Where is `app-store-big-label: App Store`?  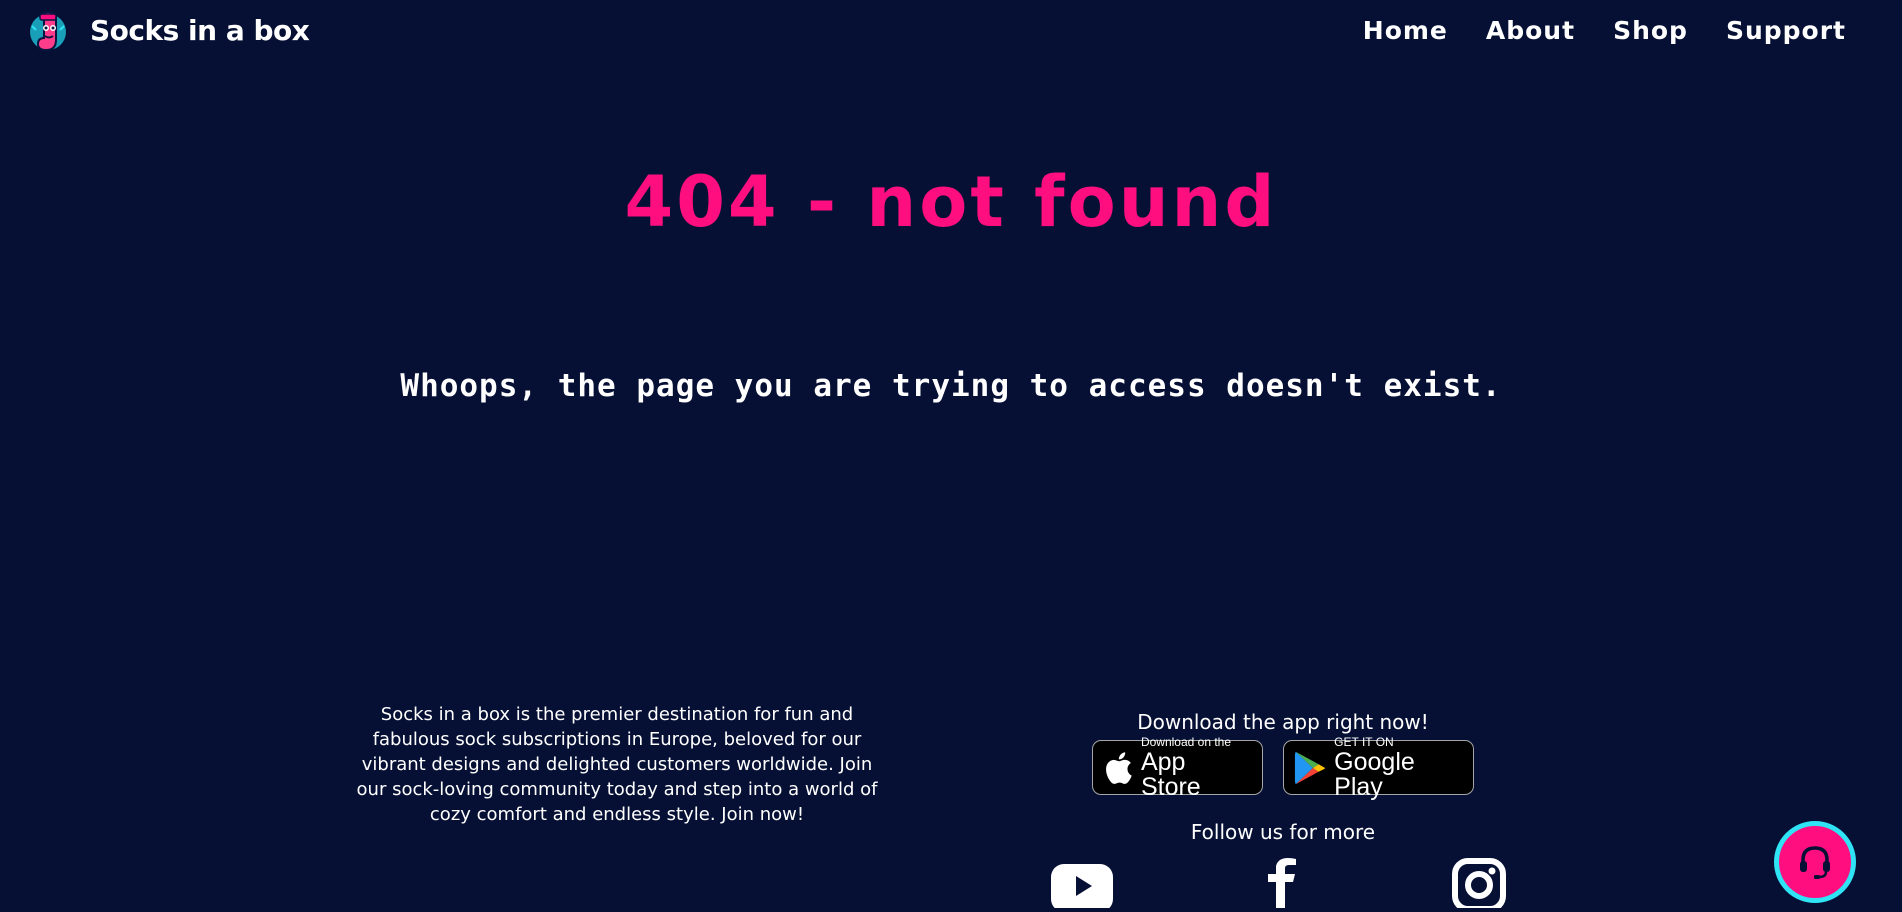
app-store-big-label: App Store is located at coordinates (1170, 774).